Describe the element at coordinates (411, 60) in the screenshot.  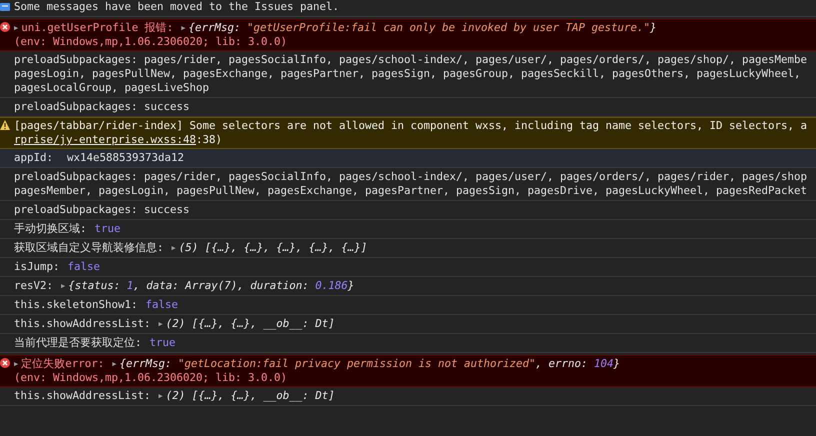
I see `log-text: preloadSubpackages: pages/rider, pagesSocialInfo, pages/school-index/, pages/user/, pages/orders/, pages/shop/, pagesMembe` at that location.